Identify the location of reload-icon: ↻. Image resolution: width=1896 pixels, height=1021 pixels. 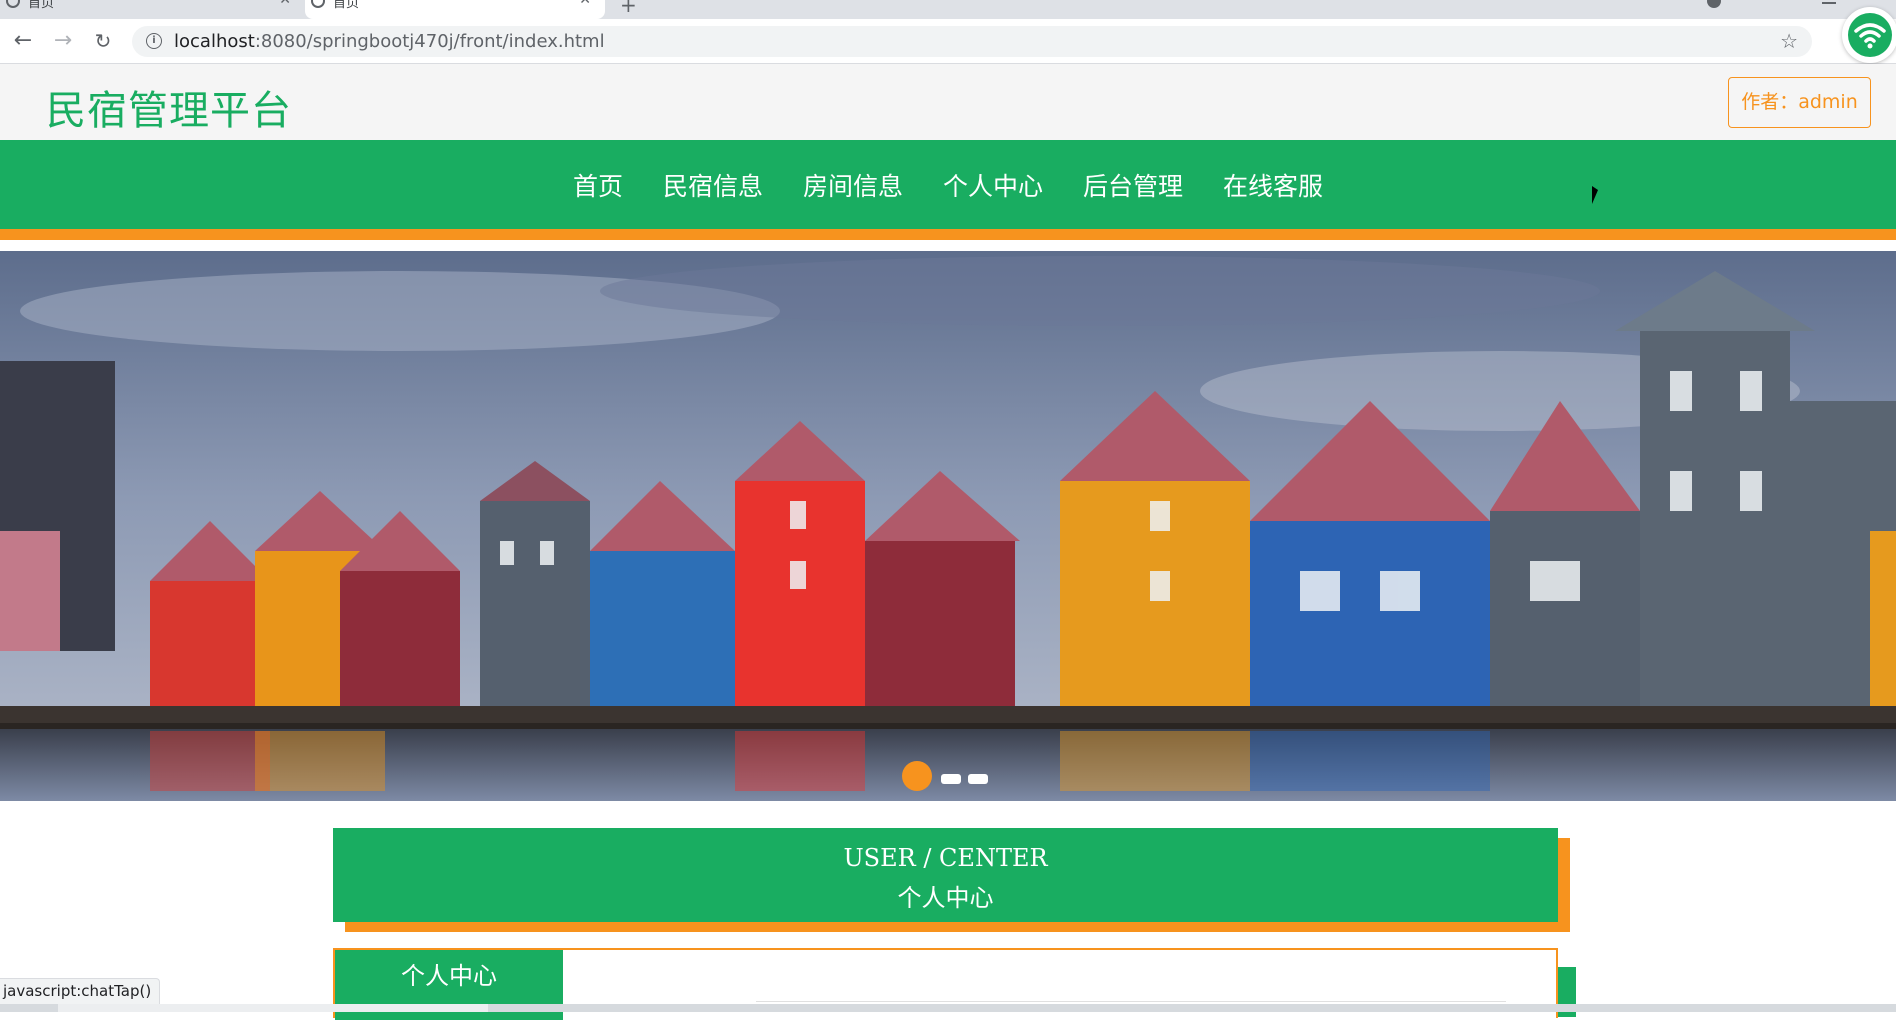
(103, 41).